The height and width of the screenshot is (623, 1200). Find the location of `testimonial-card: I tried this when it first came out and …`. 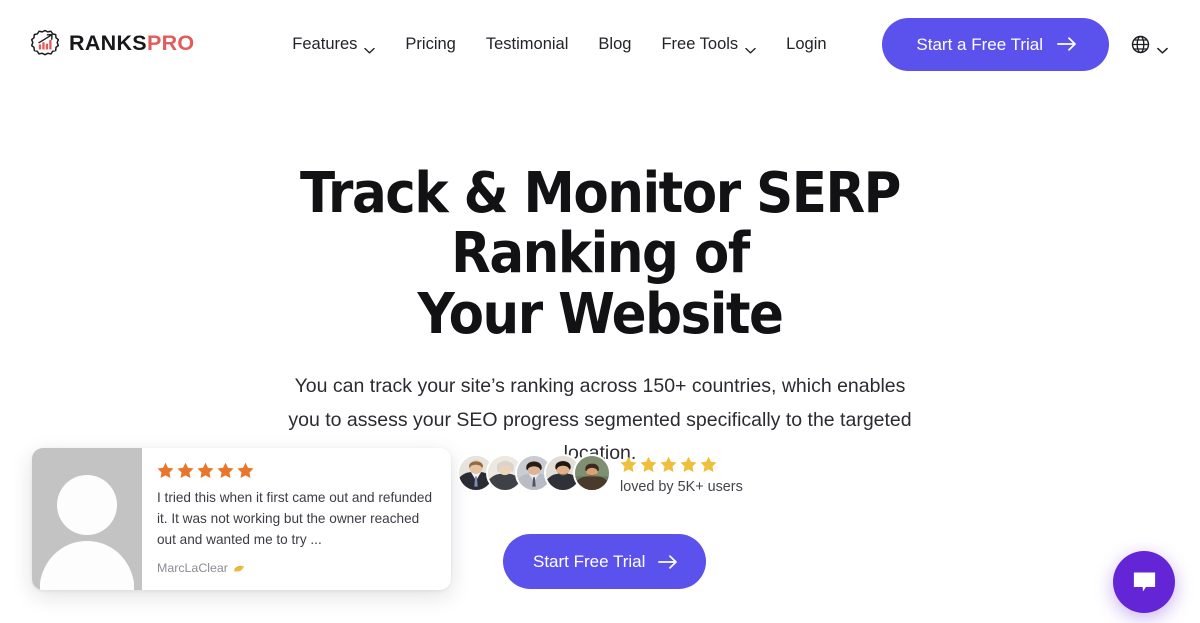

testimonial-card: I tried this when it first came out and … is located at coordinates (241, 519).